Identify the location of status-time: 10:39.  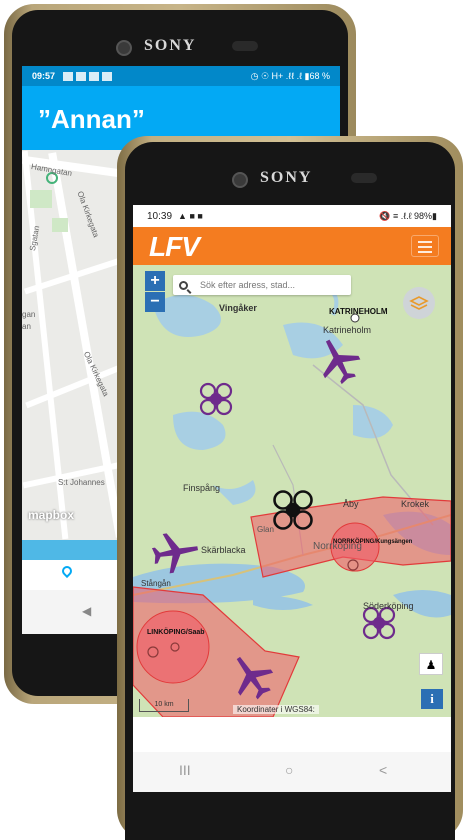
(160, 216).